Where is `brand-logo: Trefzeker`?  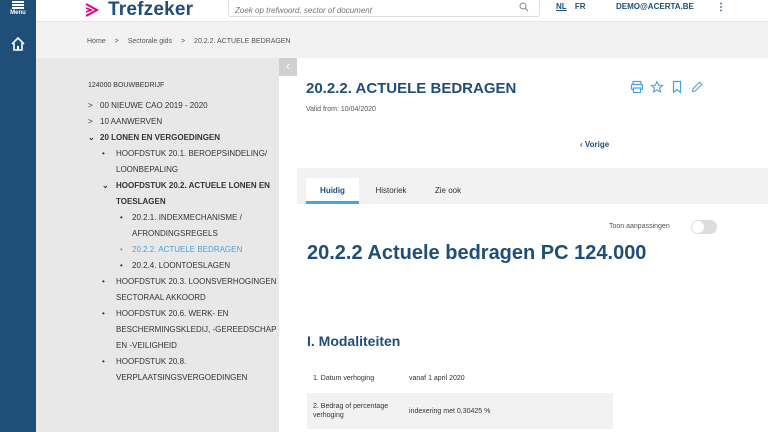
brand-logo: Trefzeker is located at coordinates (138, 10).